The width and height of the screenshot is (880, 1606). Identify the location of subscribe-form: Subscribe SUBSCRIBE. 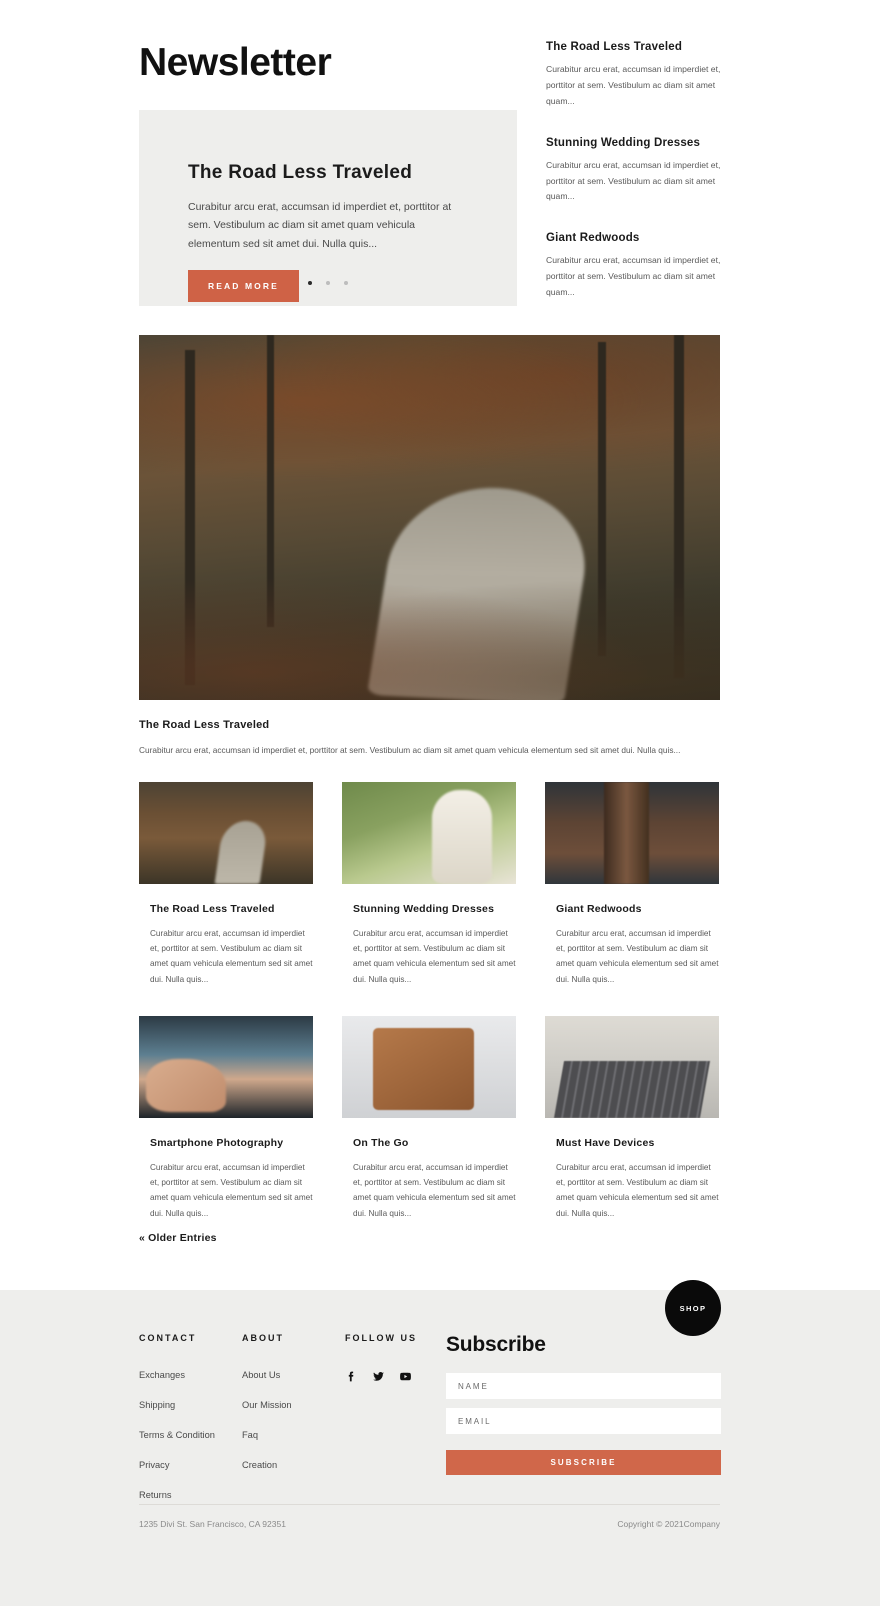
(583, 1404).